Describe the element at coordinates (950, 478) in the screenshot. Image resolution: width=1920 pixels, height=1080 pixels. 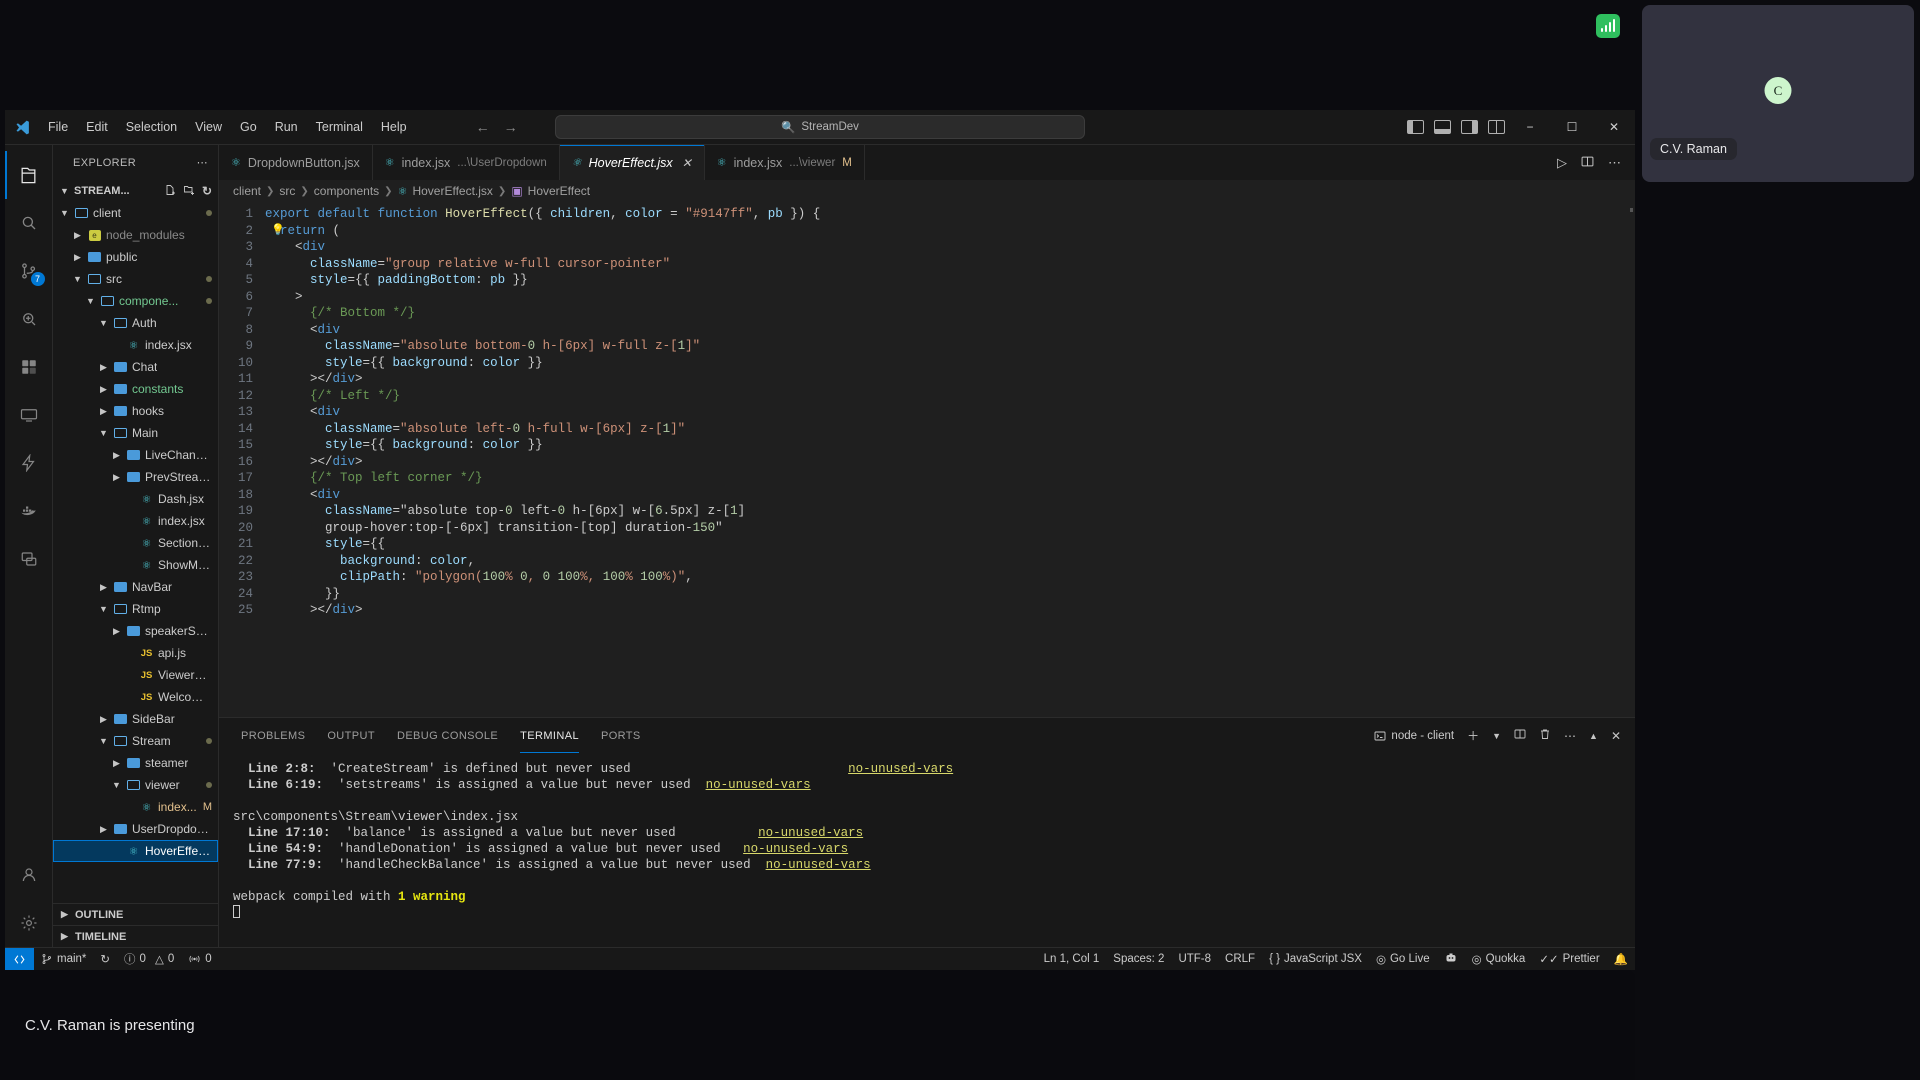
I see `code-line: {/* Top left corner */}` at that location.